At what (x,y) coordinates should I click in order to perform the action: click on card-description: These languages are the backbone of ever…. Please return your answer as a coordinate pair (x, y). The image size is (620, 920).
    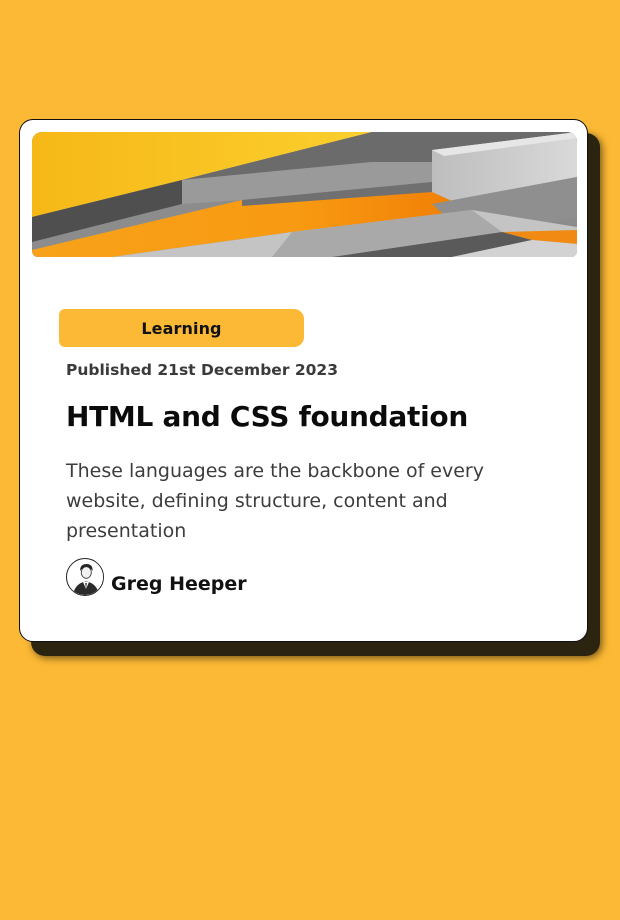
    Looking at the image, I should click on (275, 501).